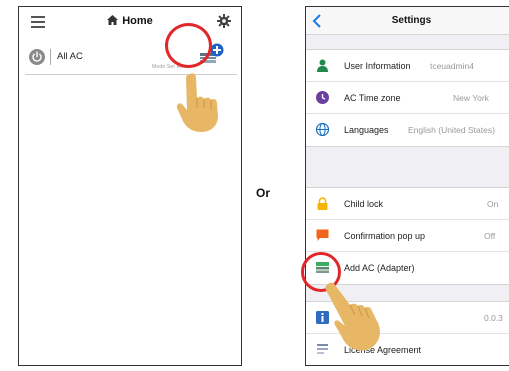 Image resolution: width=509 pixels, height=371 pixels. What do you see at coordinates (263, 193) in the screenshot?
I see `or-label: Or` at bounding box center [263, 193].